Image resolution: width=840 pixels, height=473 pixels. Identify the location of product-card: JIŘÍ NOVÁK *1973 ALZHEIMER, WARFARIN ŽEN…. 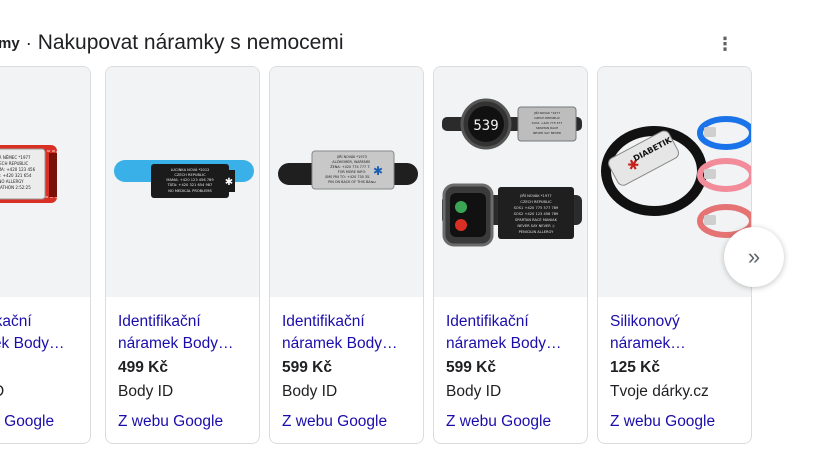
(346, 255).